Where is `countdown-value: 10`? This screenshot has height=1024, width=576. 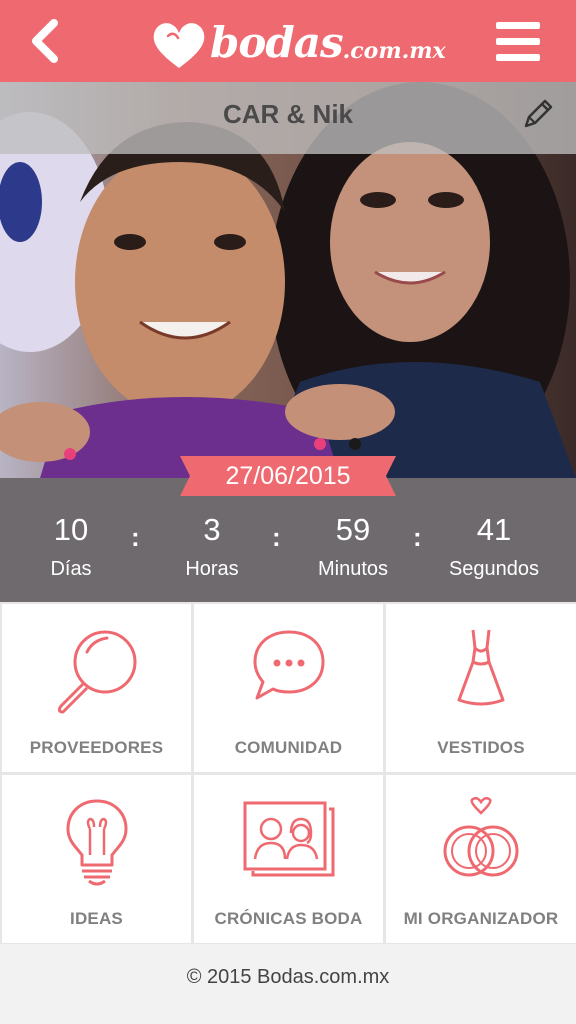 countdown-value: 10 is located at coordinates (71, 529).